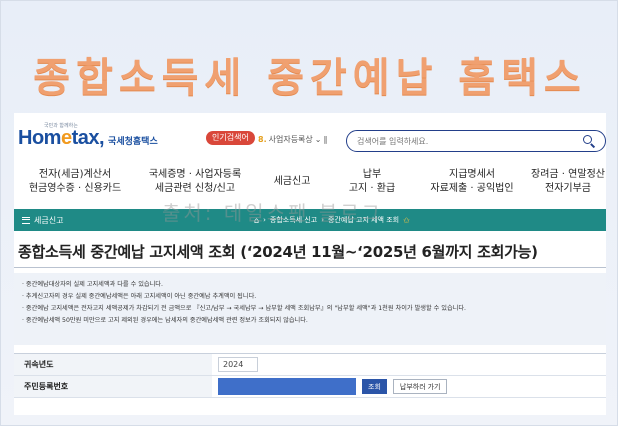  Describe the element at coordinates (262, 139) in the screenshot. I see `biz-number-prefix: 8.` at that location.